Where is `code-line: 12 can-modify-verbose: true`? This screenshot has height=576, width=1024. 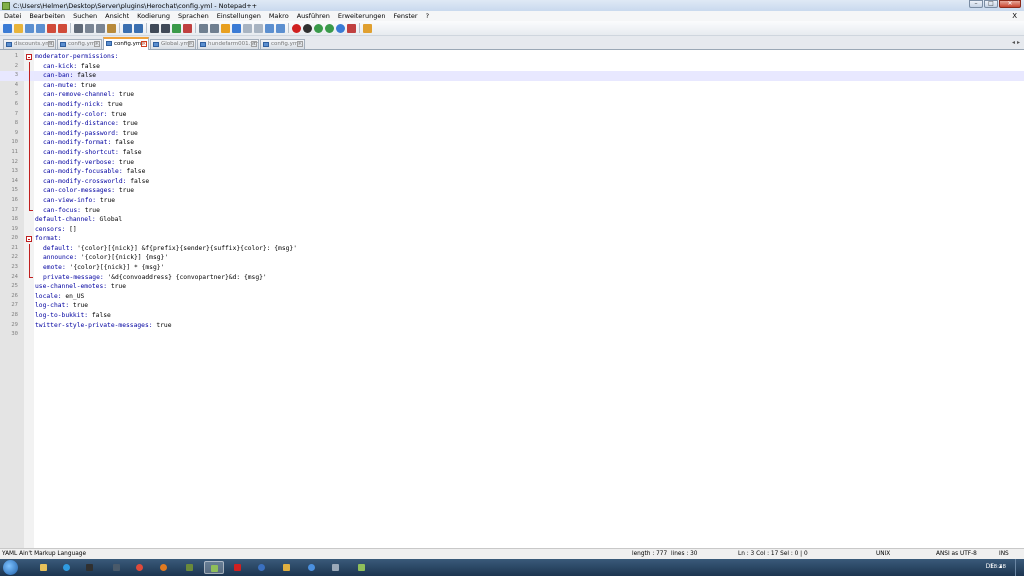
code-line: 12 can-modify-verbose: true is located at coordinates (512, 162).